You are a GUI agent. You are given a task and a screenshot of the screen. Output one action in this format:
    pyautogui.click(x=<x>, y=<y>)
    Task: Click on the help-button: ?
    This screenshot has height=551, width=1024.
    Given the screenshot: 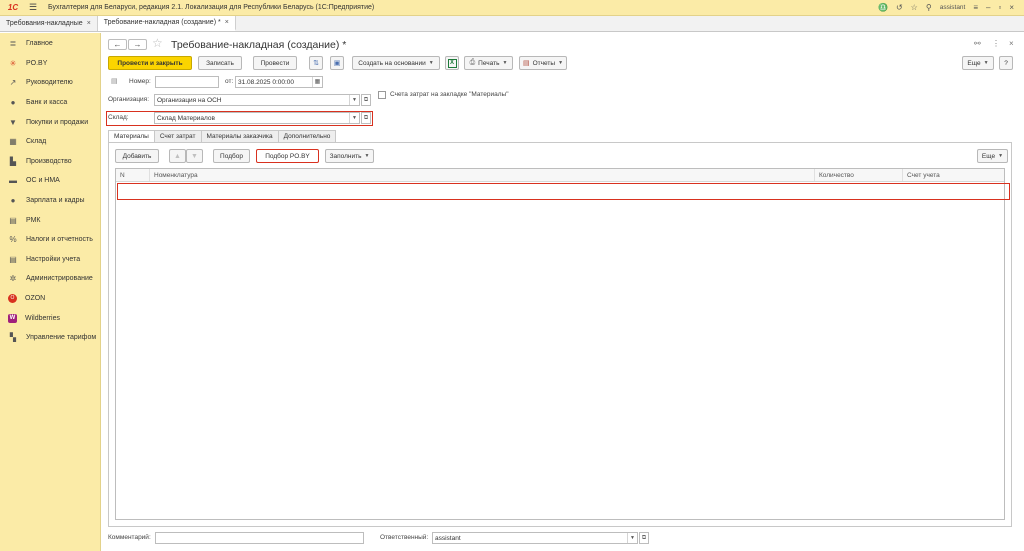 What is the action you would take?
    pyautogui.click(x=1006, y=63)
    